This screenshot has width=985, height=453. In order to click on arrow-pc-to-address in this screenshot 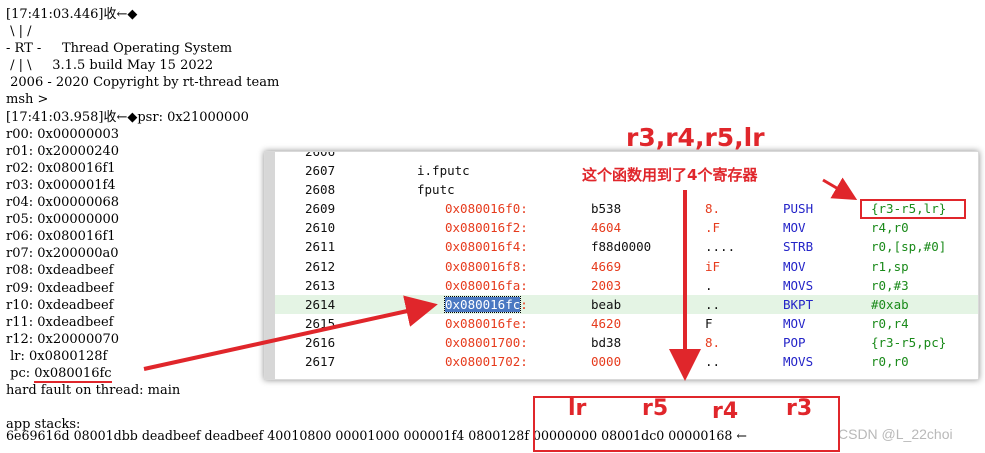, I will do `click(290, 333)`.